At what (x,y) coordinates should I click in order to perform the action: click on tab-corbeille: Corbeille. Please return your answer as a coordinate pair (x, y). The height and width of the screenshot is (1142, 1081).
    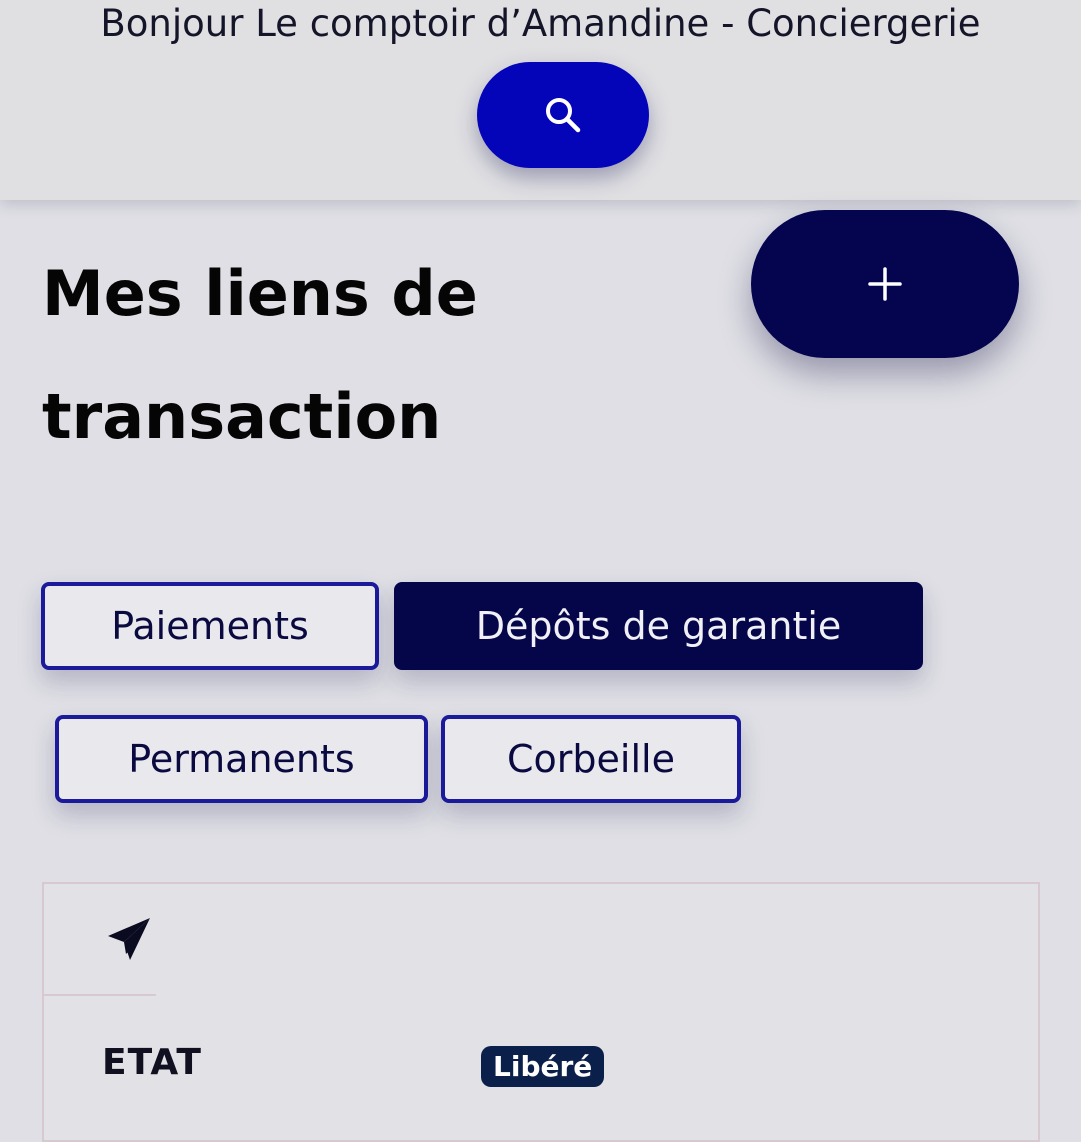
    Looking at the image, I should click on (591, 759).